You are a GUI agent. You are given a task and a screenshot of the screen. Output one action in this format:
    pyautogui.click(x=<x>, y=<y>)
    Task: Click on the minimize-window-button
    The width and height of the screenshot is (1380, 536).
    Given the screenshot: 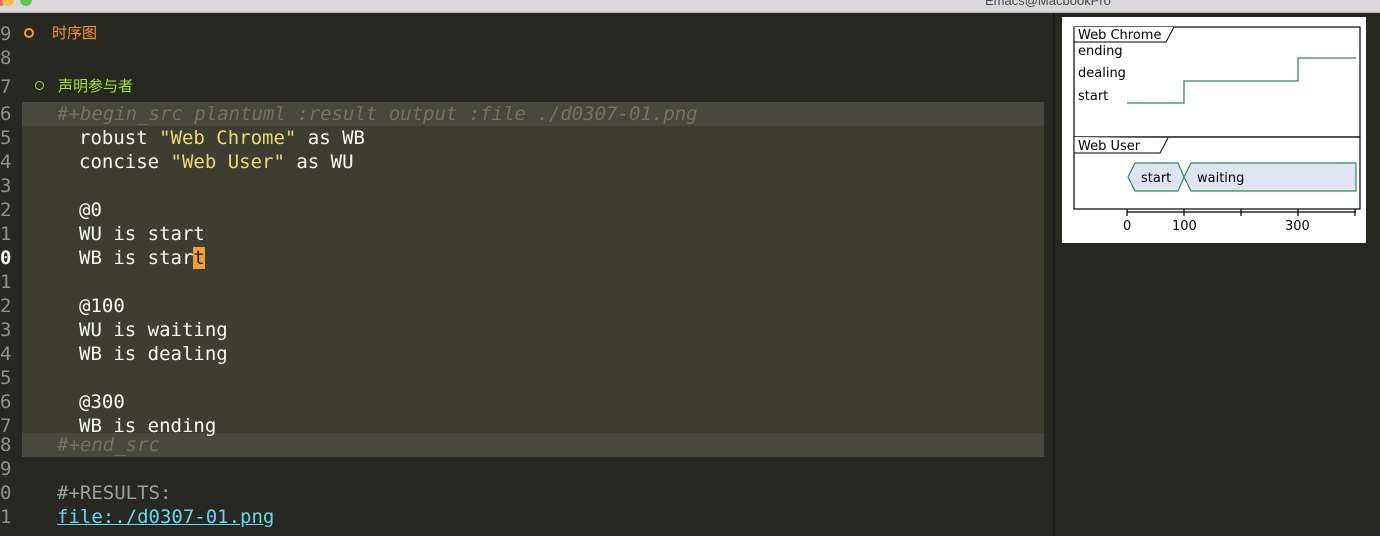 What is the action you would take?
    pyautogui.click(x=8, y=3)
    